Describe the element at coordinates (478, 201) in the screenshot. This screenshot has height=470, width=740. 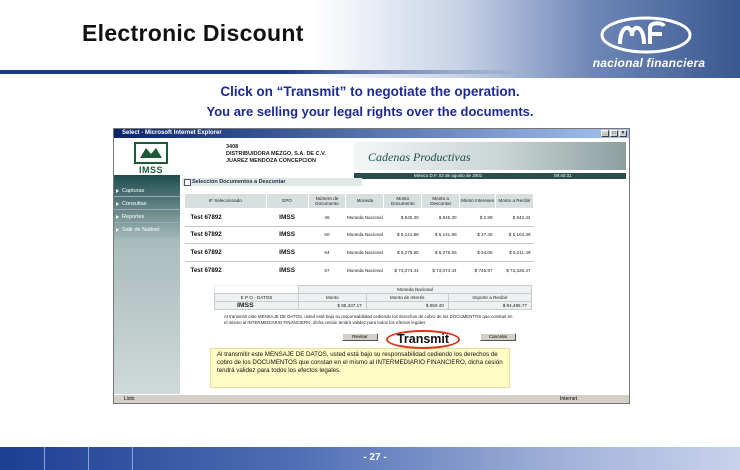
I see `column-header: Monto Intereses` at that location.